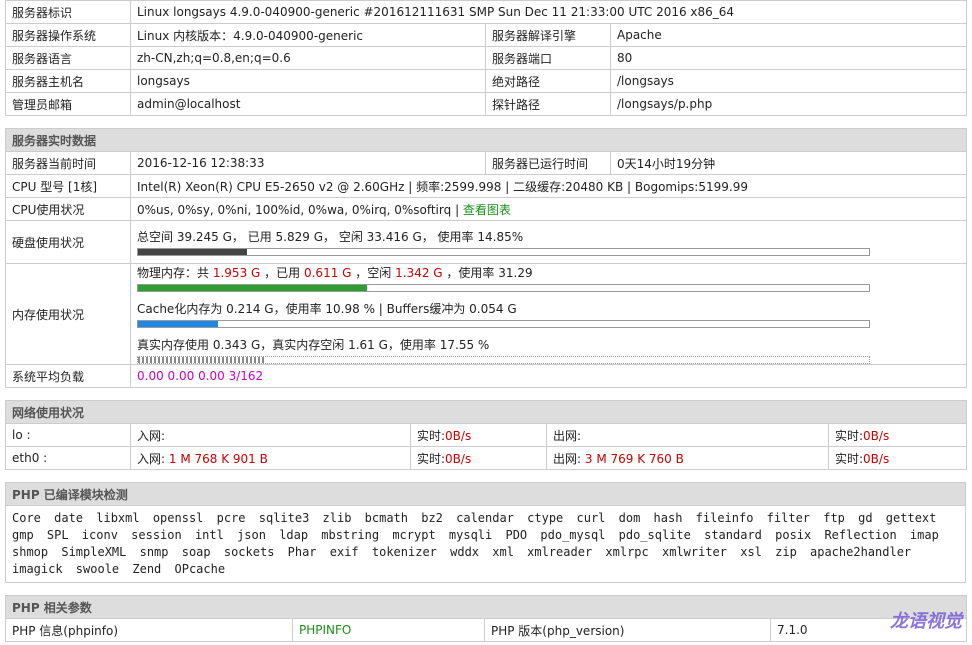 This screenshot has width=972, height=645. Describe the element at coordinates (325, 630) in the screenshot. I see `phpinfo-link: PHPINFO` at that location.